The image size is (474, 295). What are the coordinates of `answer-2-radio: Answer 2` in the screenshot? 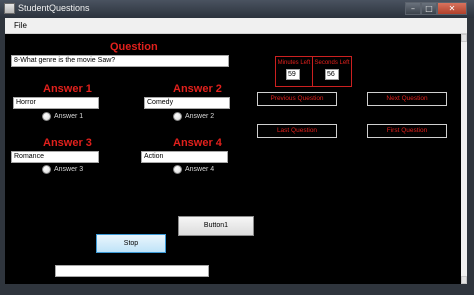 It's located at (198, 117).